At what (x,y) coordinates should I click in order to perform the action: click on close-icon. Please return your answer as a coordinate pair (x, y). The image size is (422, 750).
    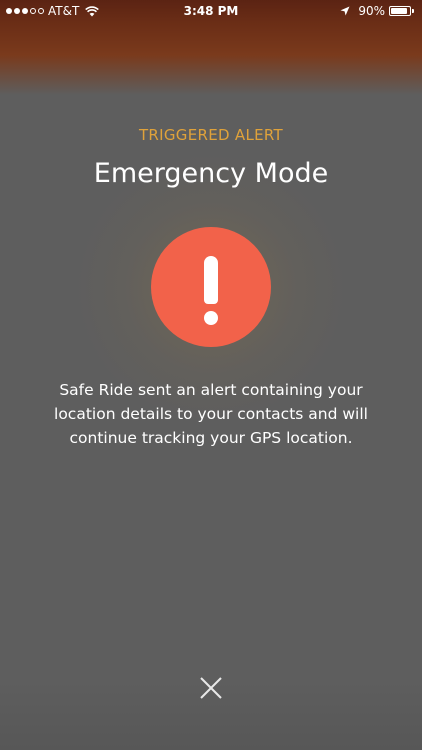
    Looking at the image, I should click on (211, 688).